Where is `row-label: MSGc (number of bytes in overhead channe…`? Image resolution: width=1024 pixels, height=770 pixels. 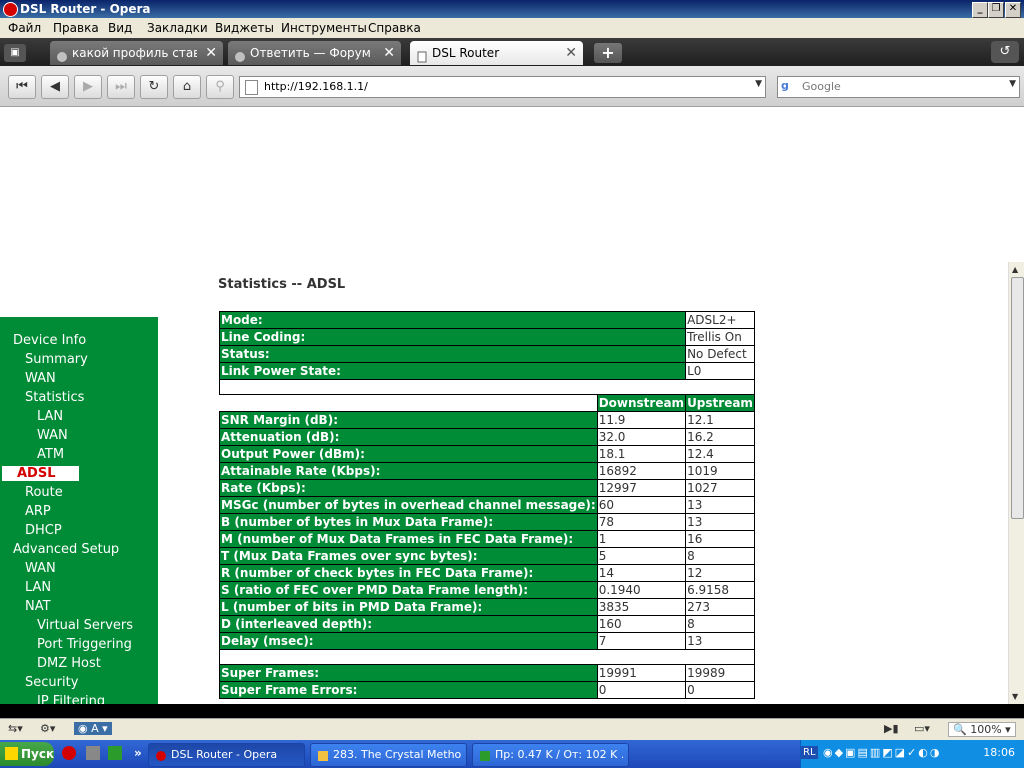 row-label: MSGc (number of bytes in overhead channe… is located at coordinates (408, 505).